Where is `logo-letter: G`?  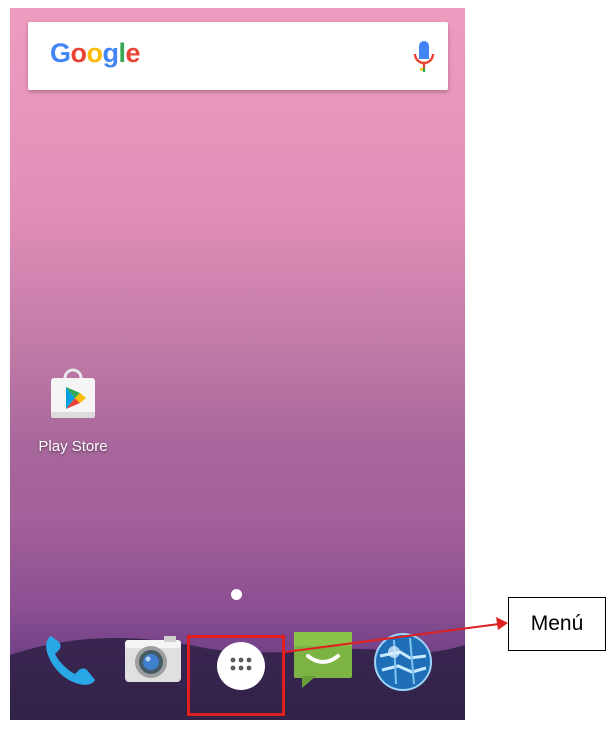
logo-letter: G is located at coordinates (60, 53).